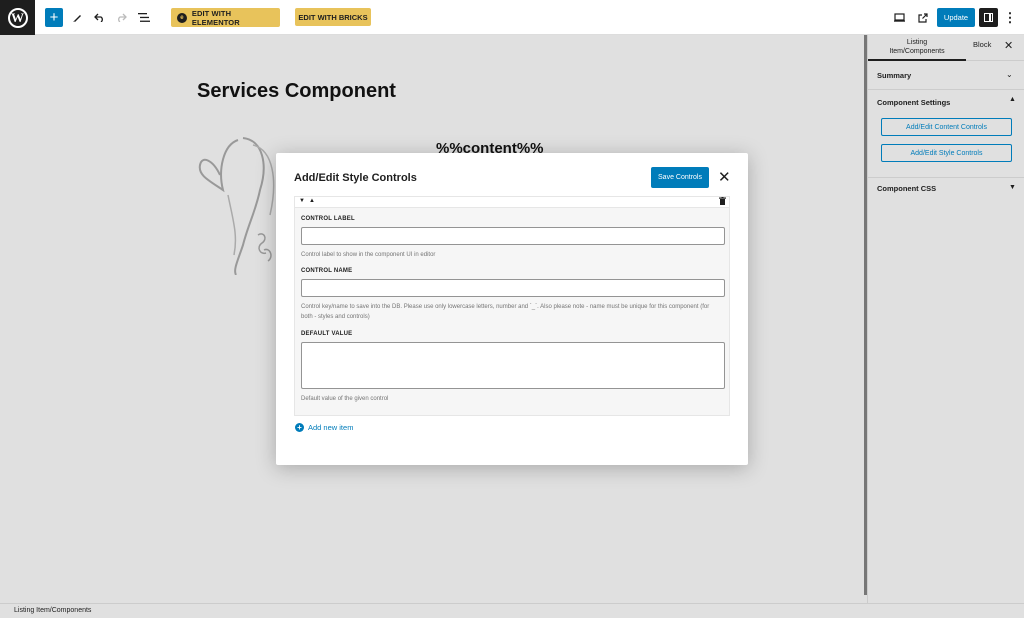  I want to click on control-label-label: CONTROL LABEL, so click(328, 219).